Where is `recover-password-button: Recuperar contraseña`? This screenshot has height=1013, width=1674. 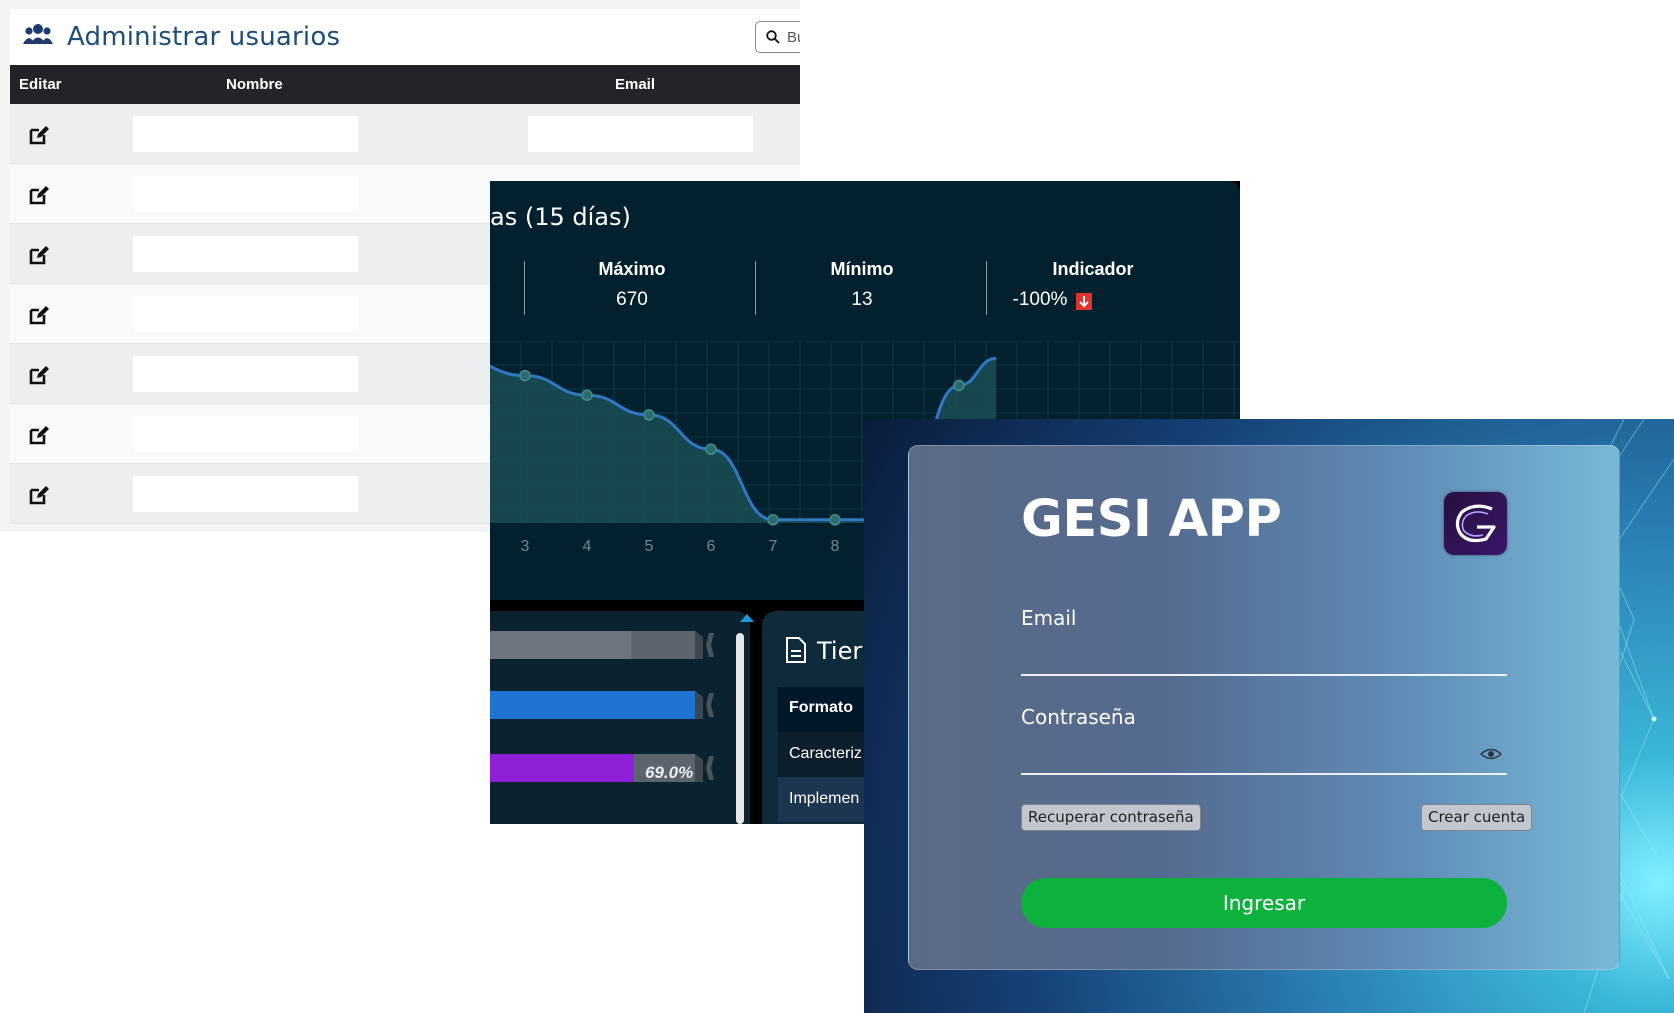
recover-password-button: Recuperar contraseña is located at coordinates (1111, 817).